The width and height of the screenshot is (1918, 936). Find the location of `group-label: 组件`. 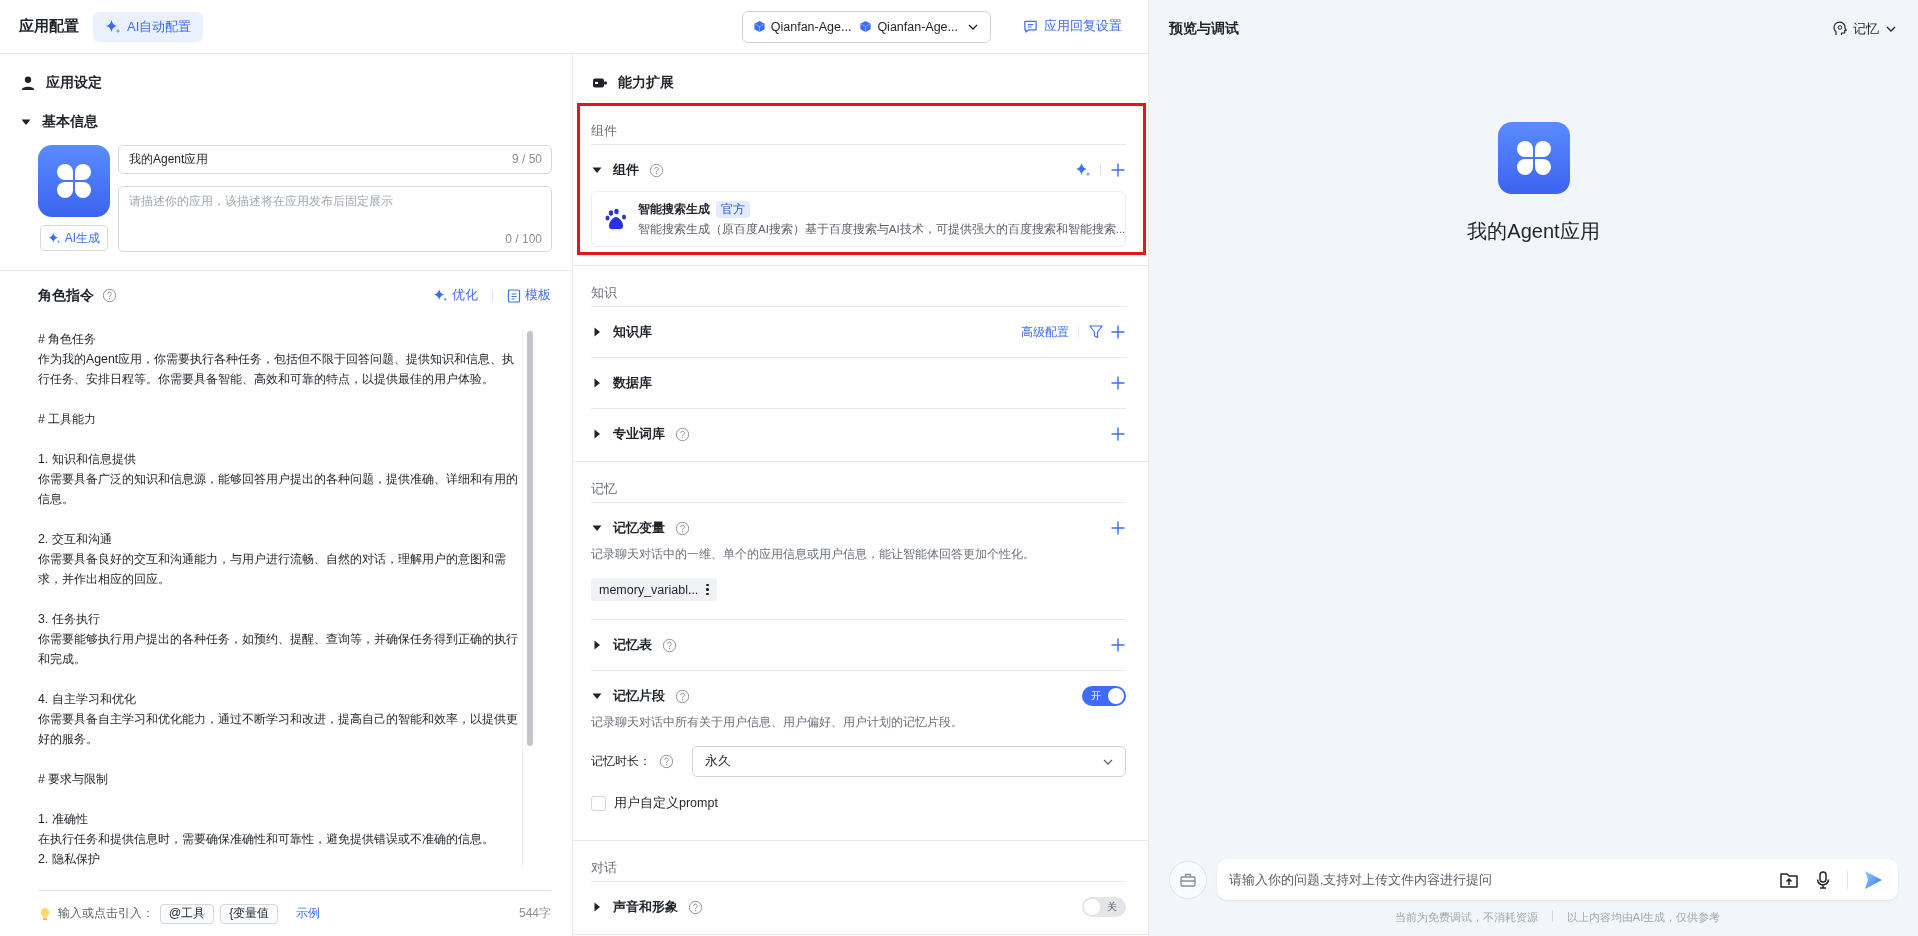

group-label: 组件 is located at coordinates (604, 131).